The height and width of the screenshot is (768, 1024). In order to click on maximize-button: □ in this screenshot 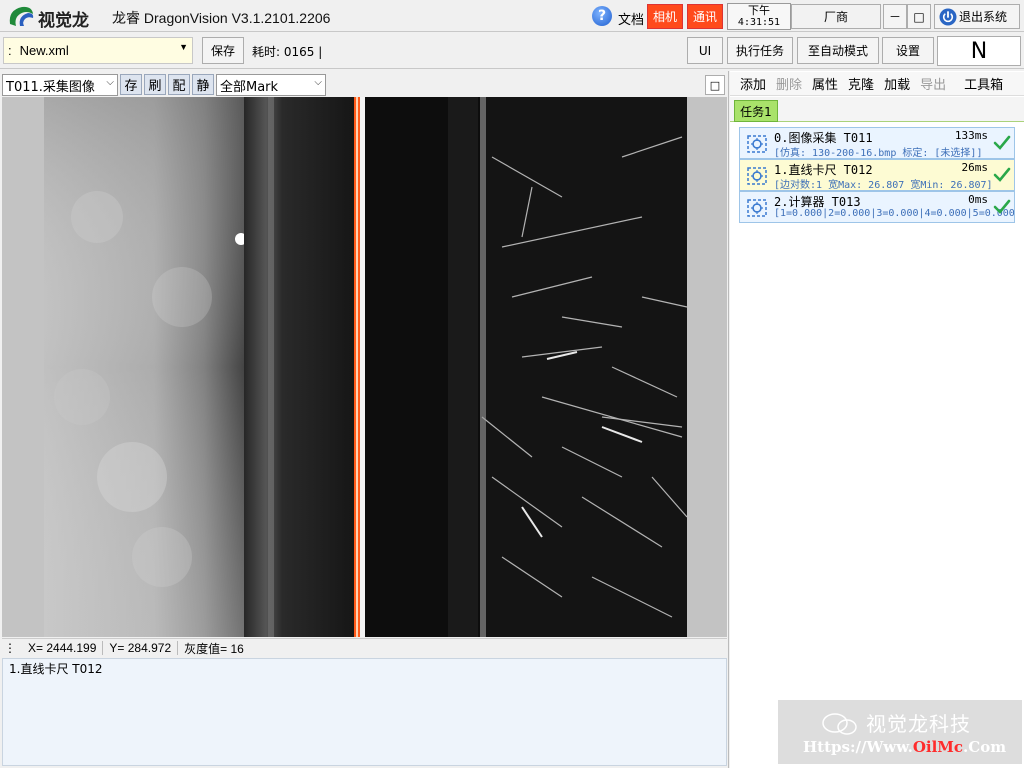, I will do `click(919, 16)`.